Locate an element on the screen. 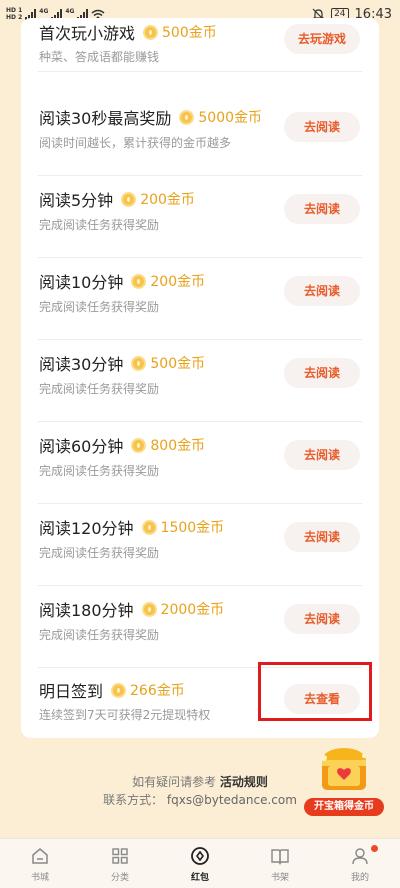 Image resolution: width=400 pixels, height=888 pixels. task-row: 阅读10分钟 200金币 完成阅读任务获得奖励 去阅读 is located at coordinates (200, 299).